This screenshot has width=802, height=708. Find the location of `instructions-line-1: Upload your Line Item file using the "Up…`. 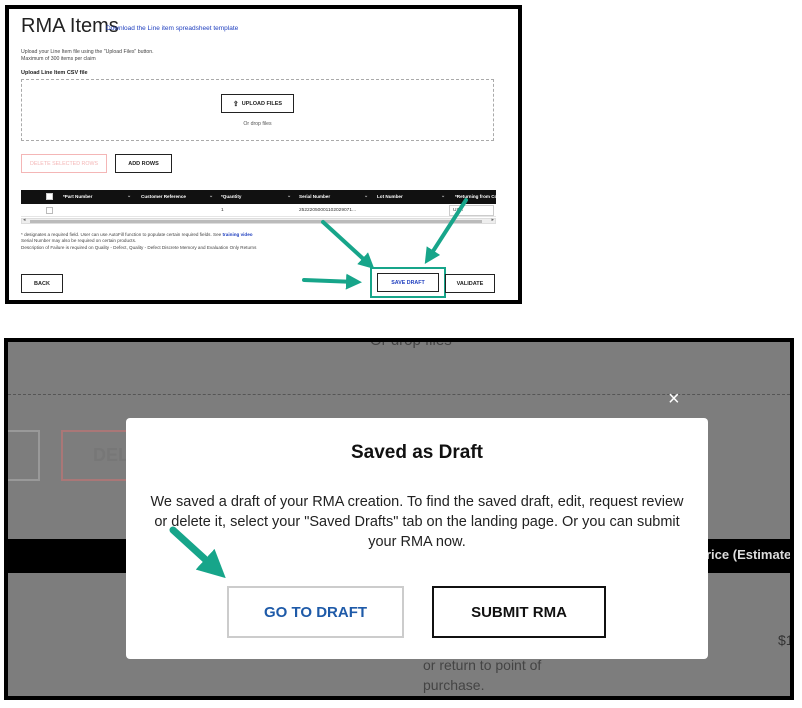

instructions-line-1: Upload your Line Item file using the "Up… is located at coordinates (87, 52).